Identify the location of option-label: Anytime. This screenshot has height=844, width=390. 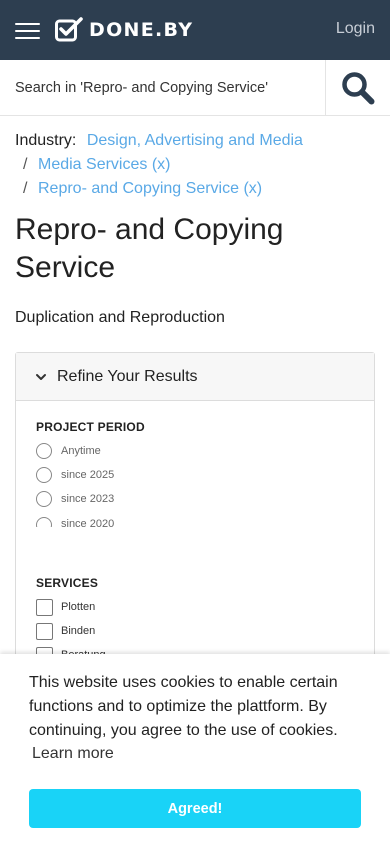
(81, 451).